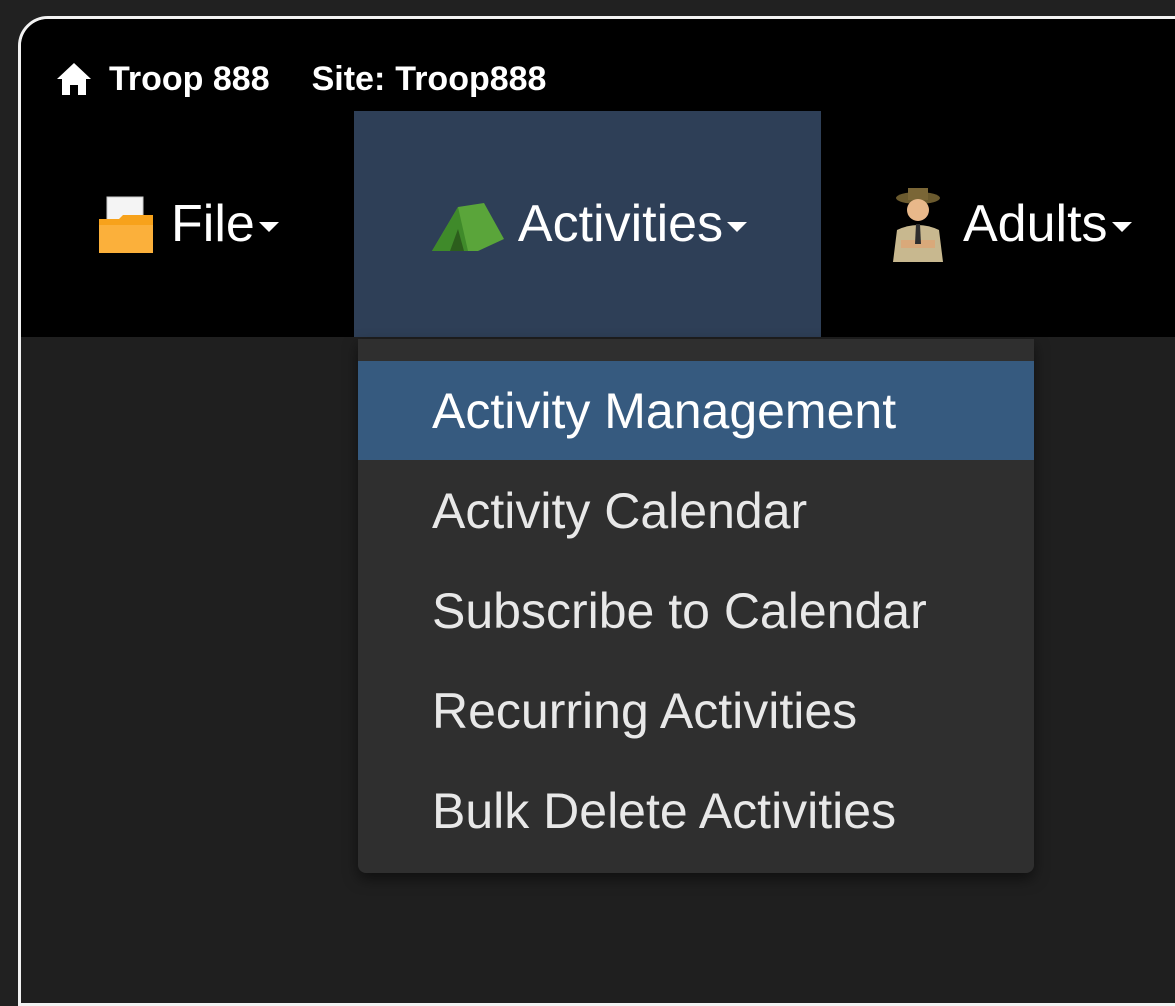  I want to click on home-label: Troop 888, so click(189, 78).